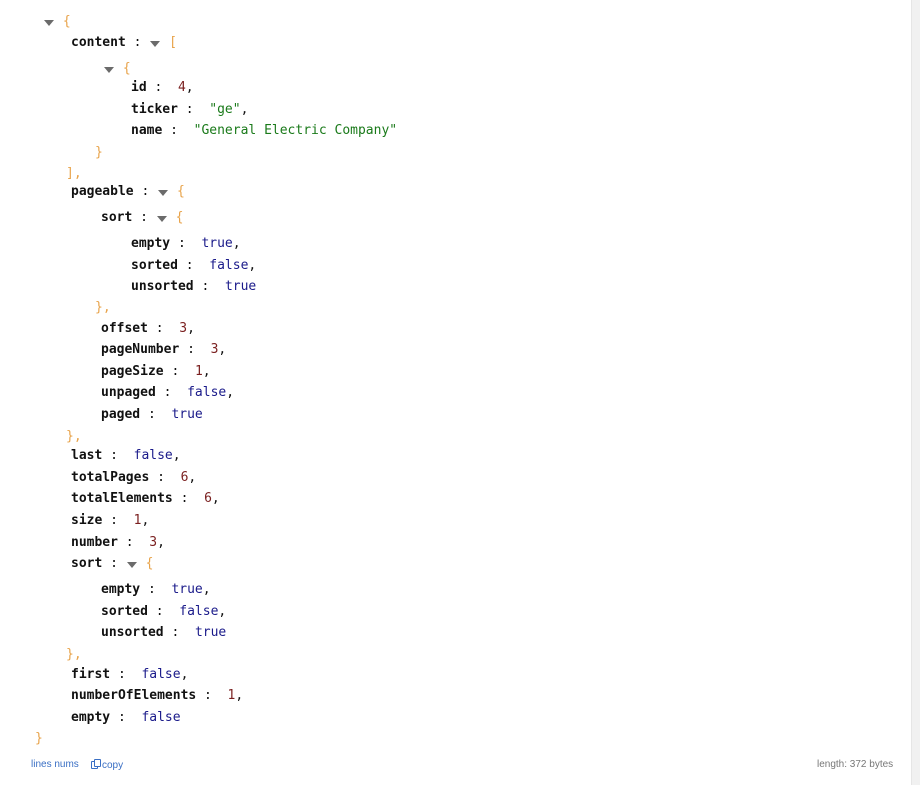 The width and height of the screenshot is (920, 785). What do you see at coordinates (152, 414) in the screenshot?
I see `json-pair: paged : true` at bounding box center [152, 414].